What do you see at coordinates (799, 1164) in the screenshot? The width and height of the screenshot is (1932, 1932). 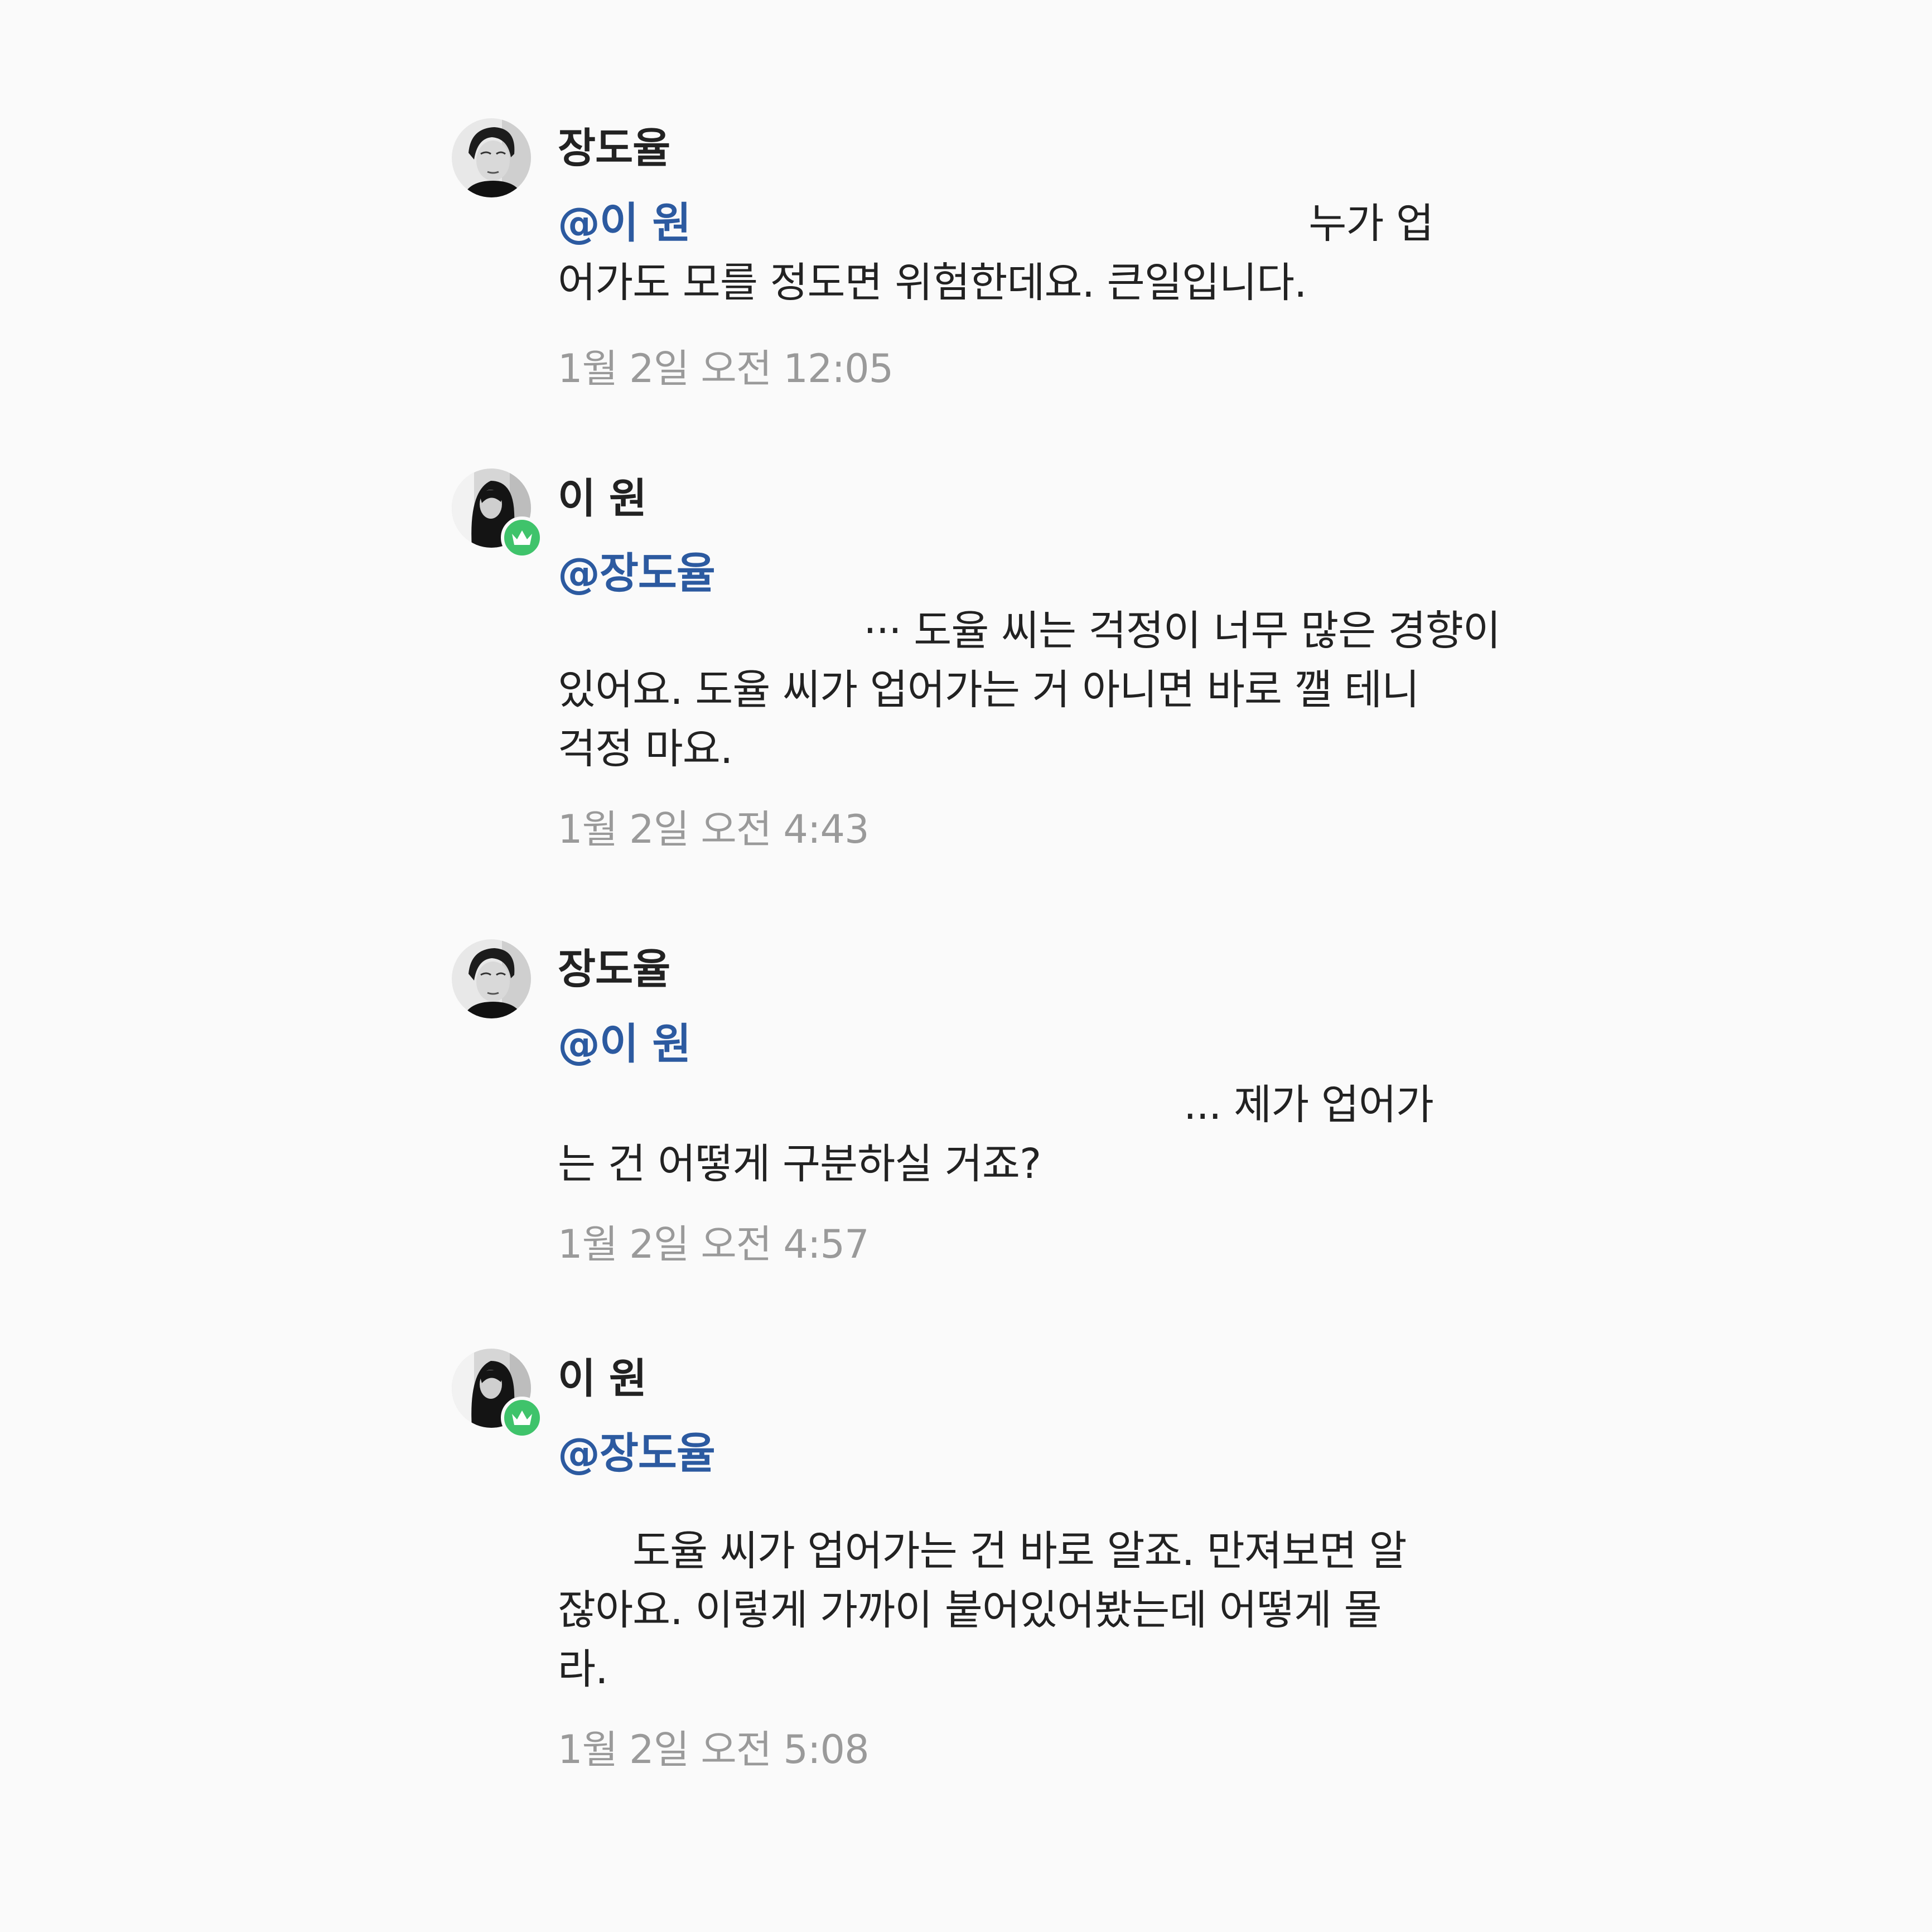 I see `message-text-line: 는 건 어떻게 구분하실 거죠?` at bounding box center [799, 1164].